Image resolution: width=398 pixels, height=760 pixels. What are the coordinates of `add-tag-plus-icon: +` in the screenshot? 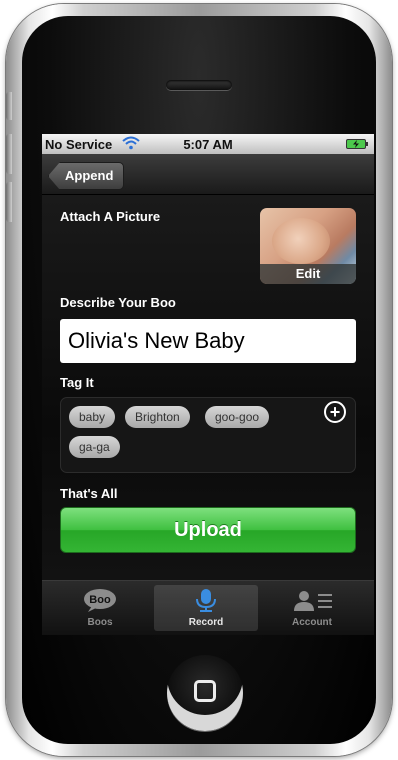 It's located at (335, 412).